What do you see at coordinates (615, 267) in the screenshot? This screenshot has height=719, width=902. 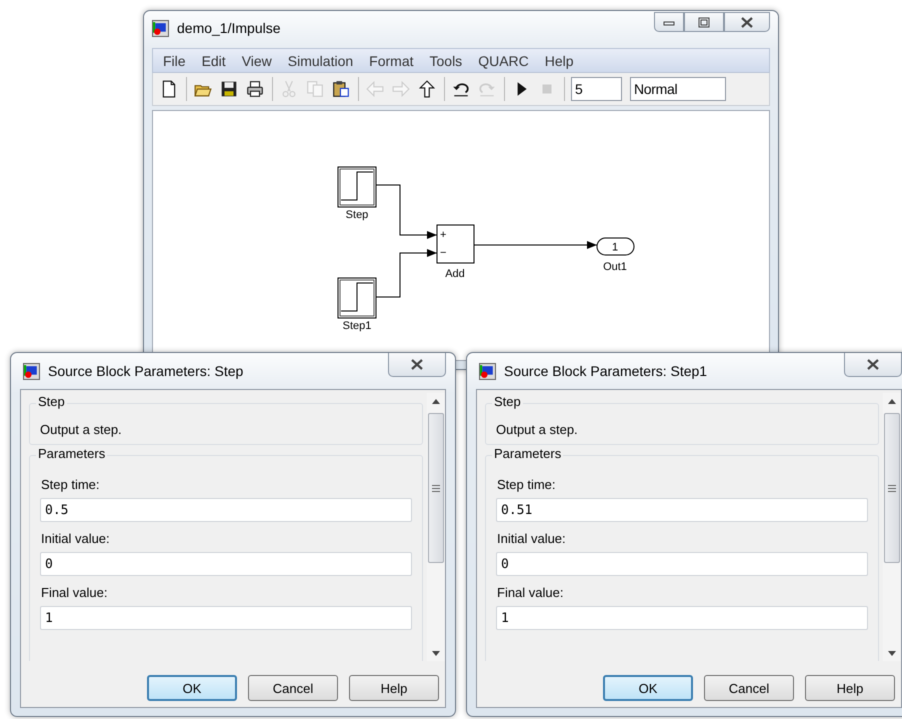 I see `block-label: Out1` at bounding box center [615, 267].